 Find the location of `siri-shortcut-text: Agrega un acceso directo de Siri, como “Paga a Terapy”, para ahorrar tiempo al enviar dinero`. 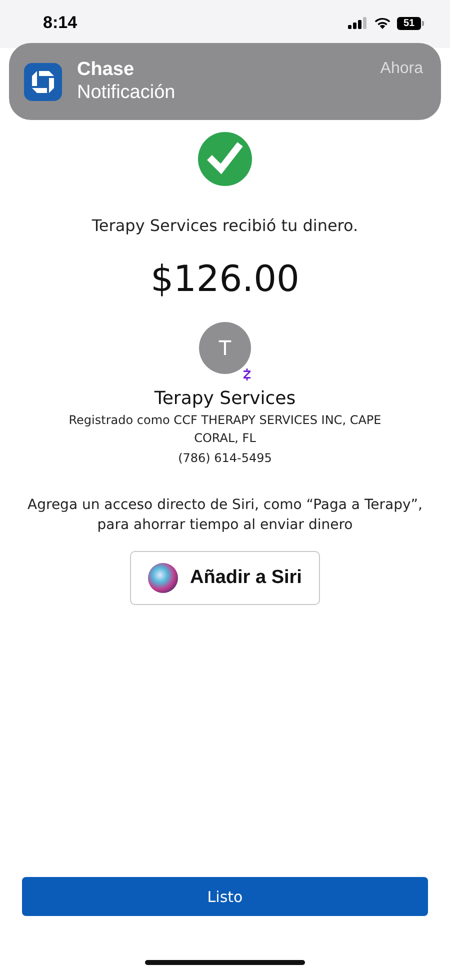

siri-shortcut-text: Agrega un acceso directo de Siri, como “Paga a Terapy”, para ahorrar tiempo al enviar dinero is located at coordinates (225, 515).